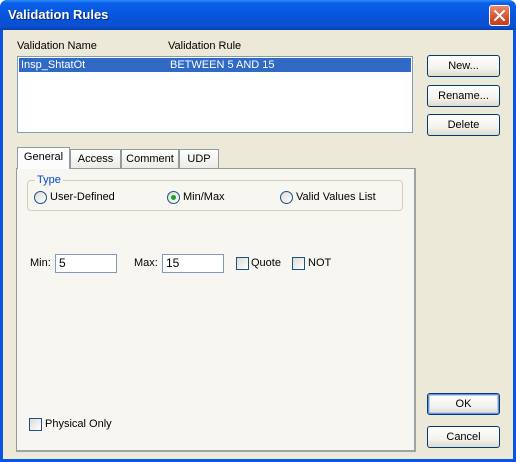  What do you see at coordinates (205, 46) in the screenshot?
I see `column-header-rule: Validation Rule` at bounding box center [205, 46].